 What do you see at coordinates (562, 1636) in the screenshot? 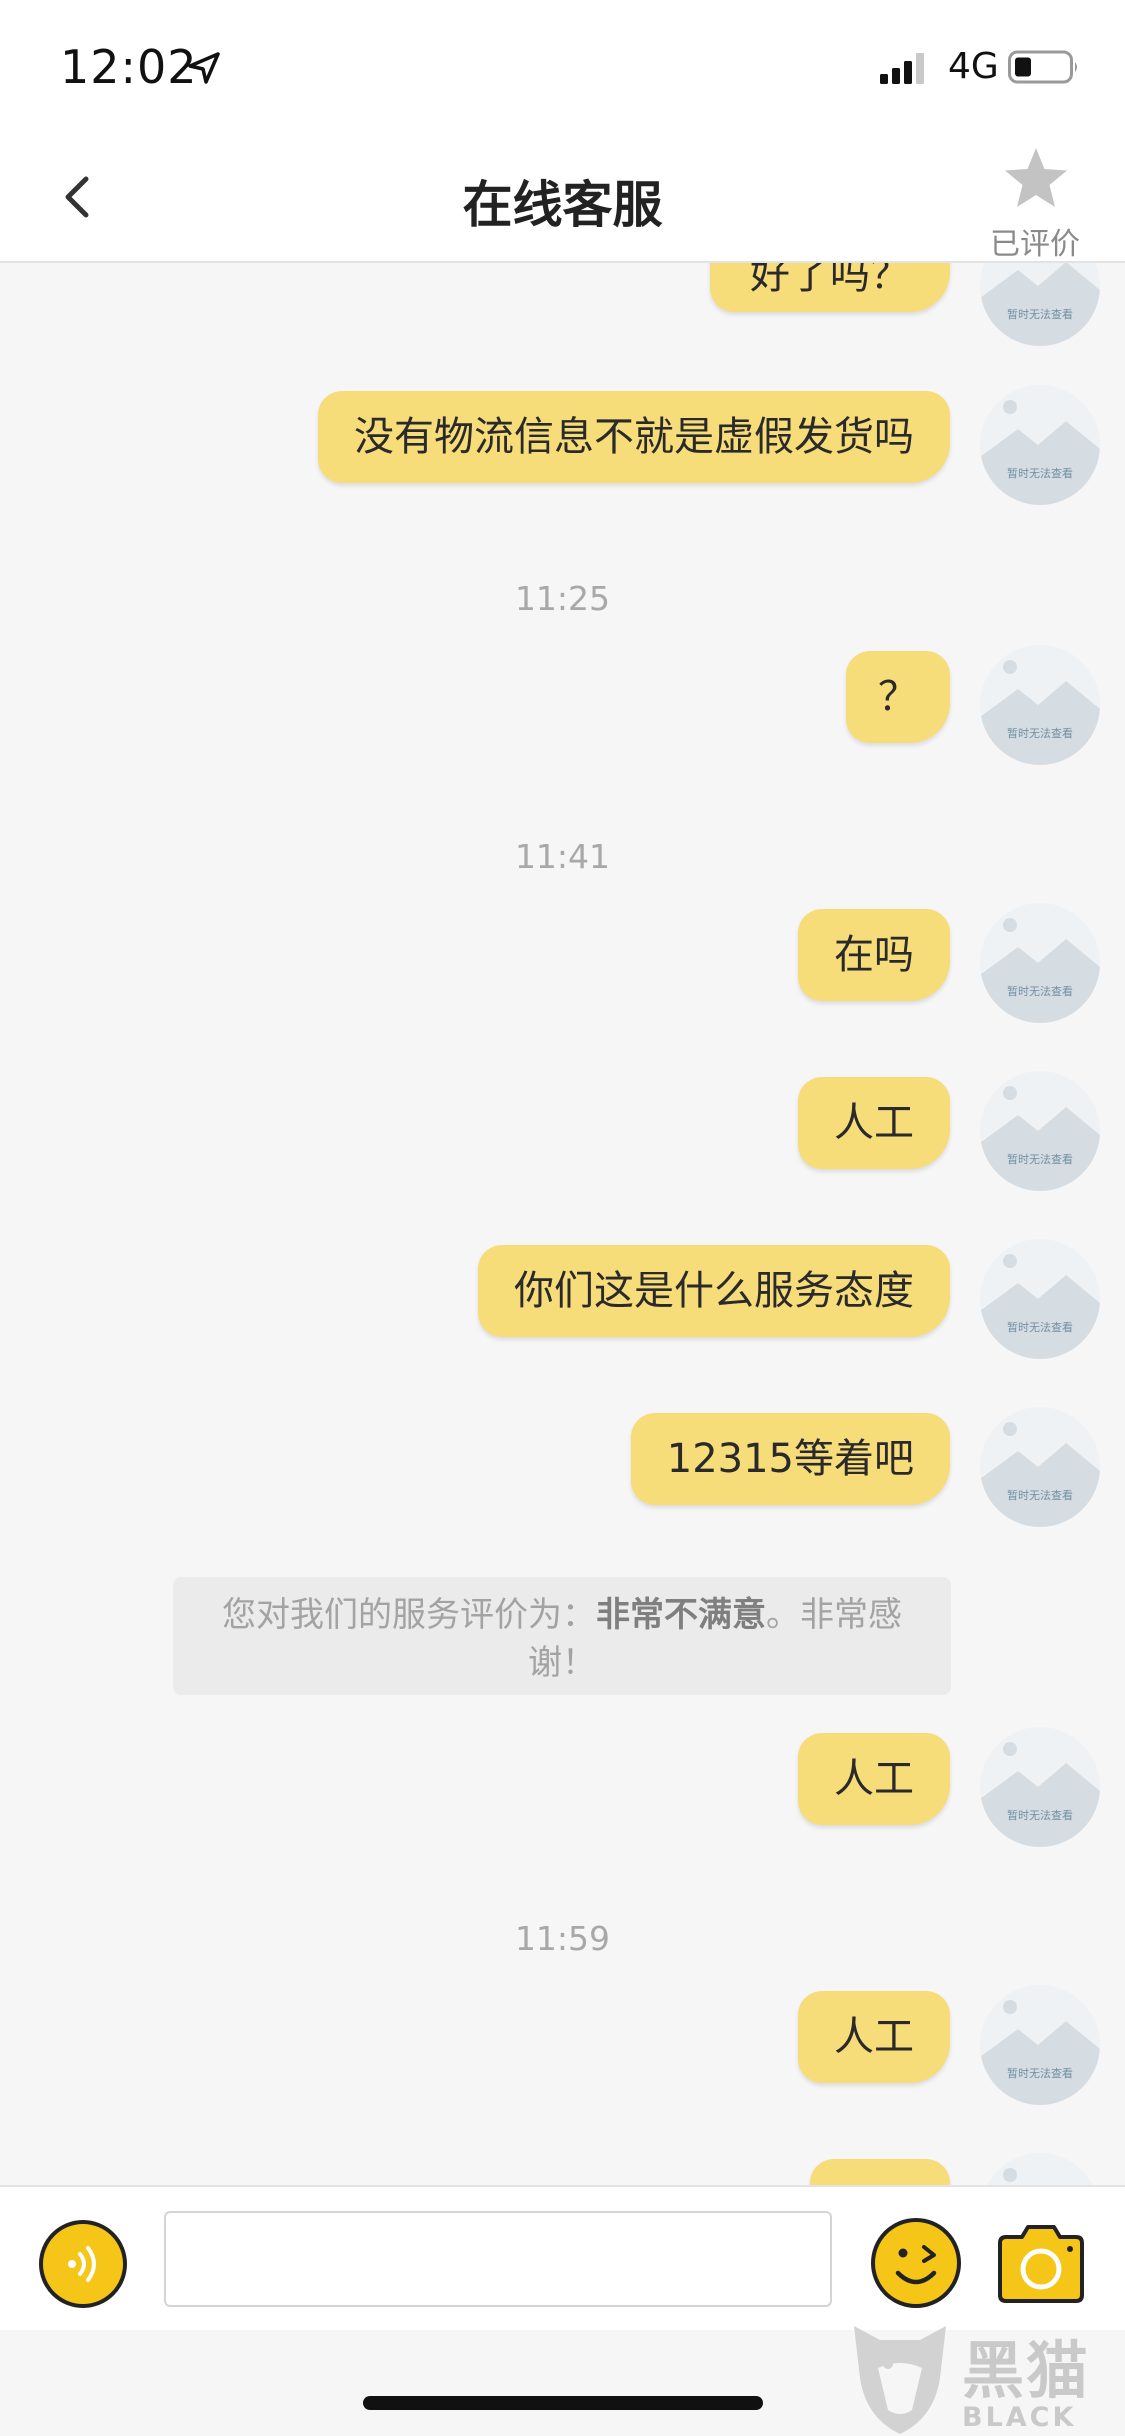
I see `rating-notice: 您对我们的服务评价为：非常不满意。非常感谢！` at bounding box center [562, 1636].